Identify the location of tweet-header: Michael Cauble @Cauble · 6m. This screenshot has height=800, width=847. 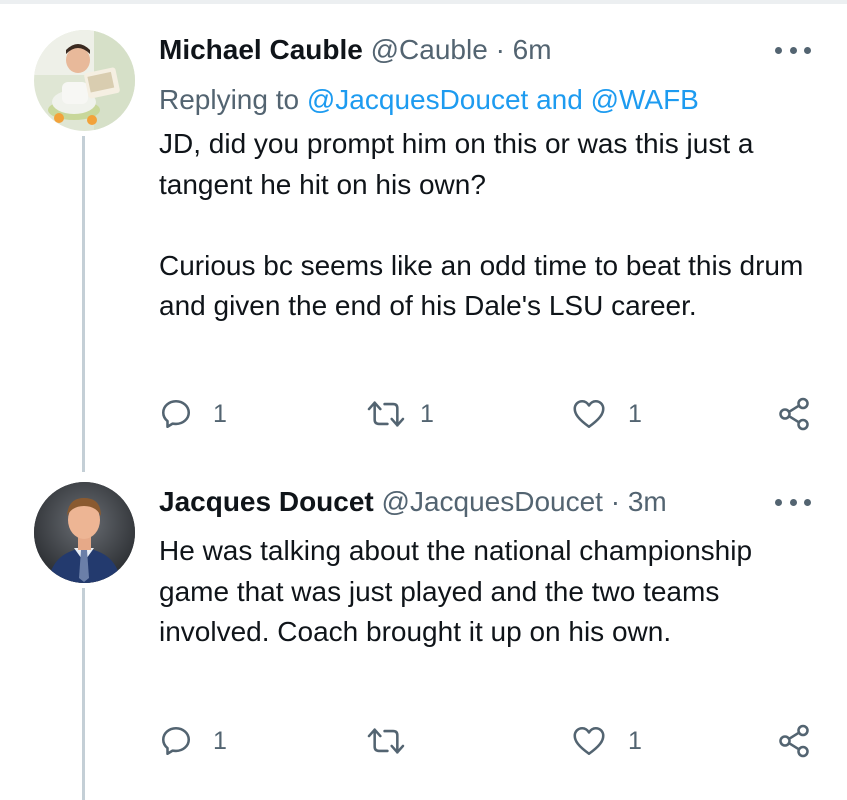
(355, 50).